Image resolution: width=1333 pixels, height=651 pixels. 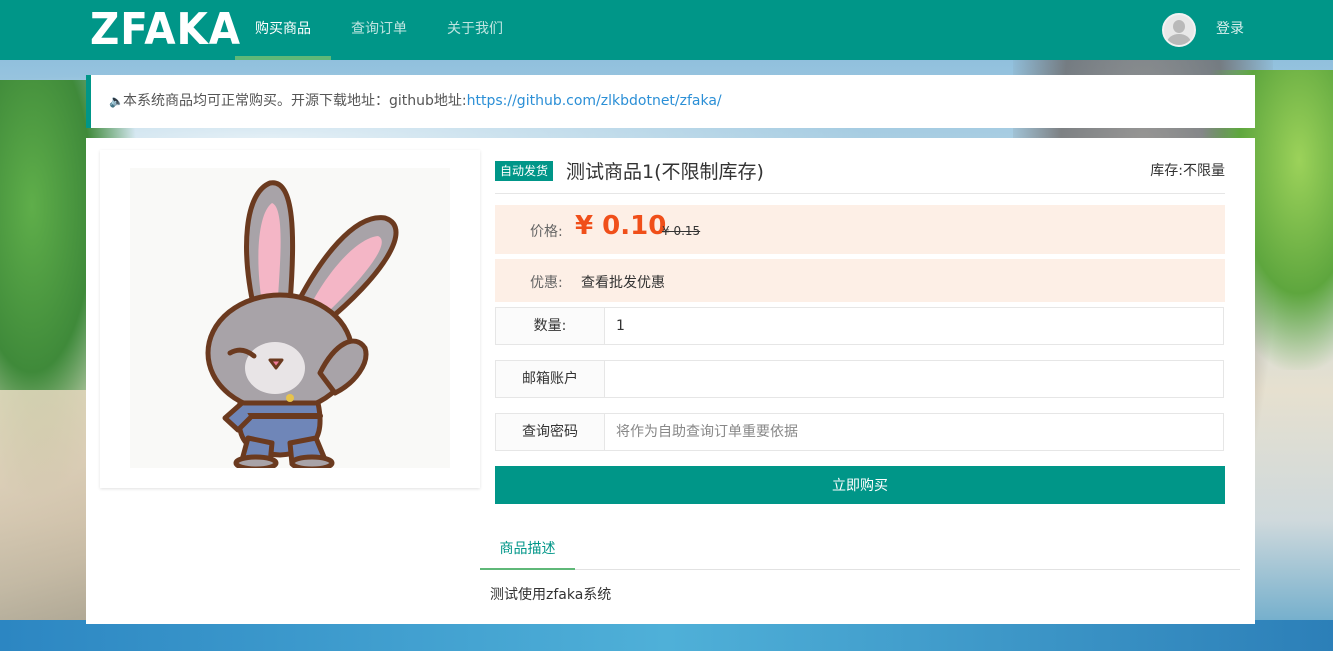 What do you see at coordinates (546, 232) in the screenshot?
I see `price-label: 价格:` at bounding box center [546, 232].